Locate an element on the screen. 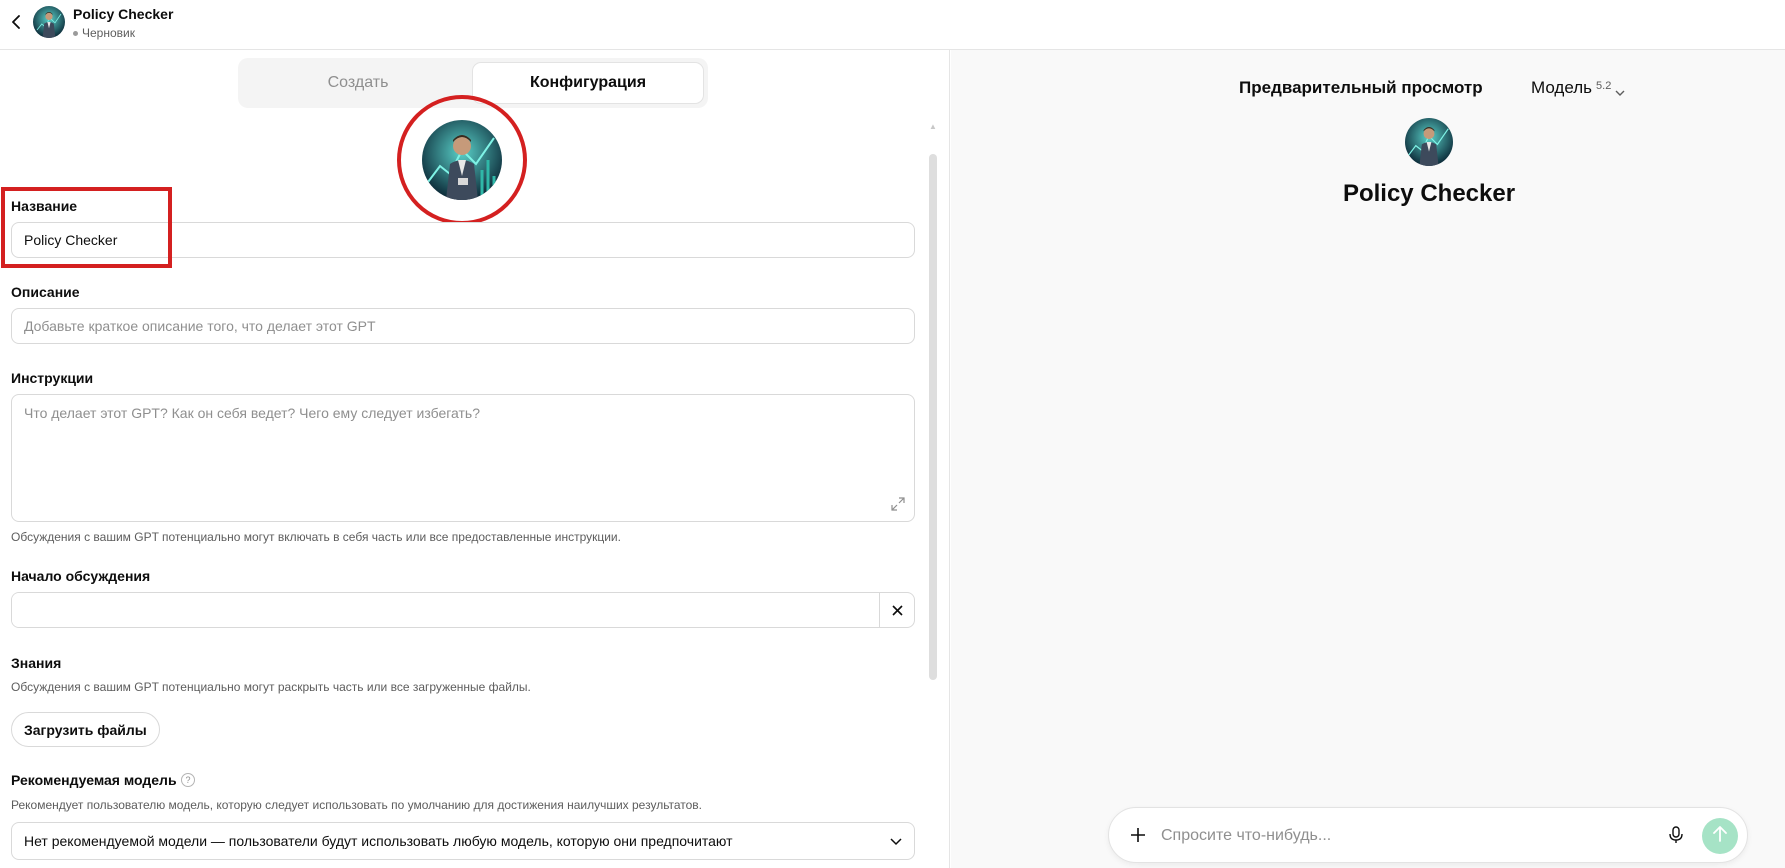 This screenshot has height=868, width=1785. recommended-model-label: Рекомендуемая модель is located at coordinates (94, 780).